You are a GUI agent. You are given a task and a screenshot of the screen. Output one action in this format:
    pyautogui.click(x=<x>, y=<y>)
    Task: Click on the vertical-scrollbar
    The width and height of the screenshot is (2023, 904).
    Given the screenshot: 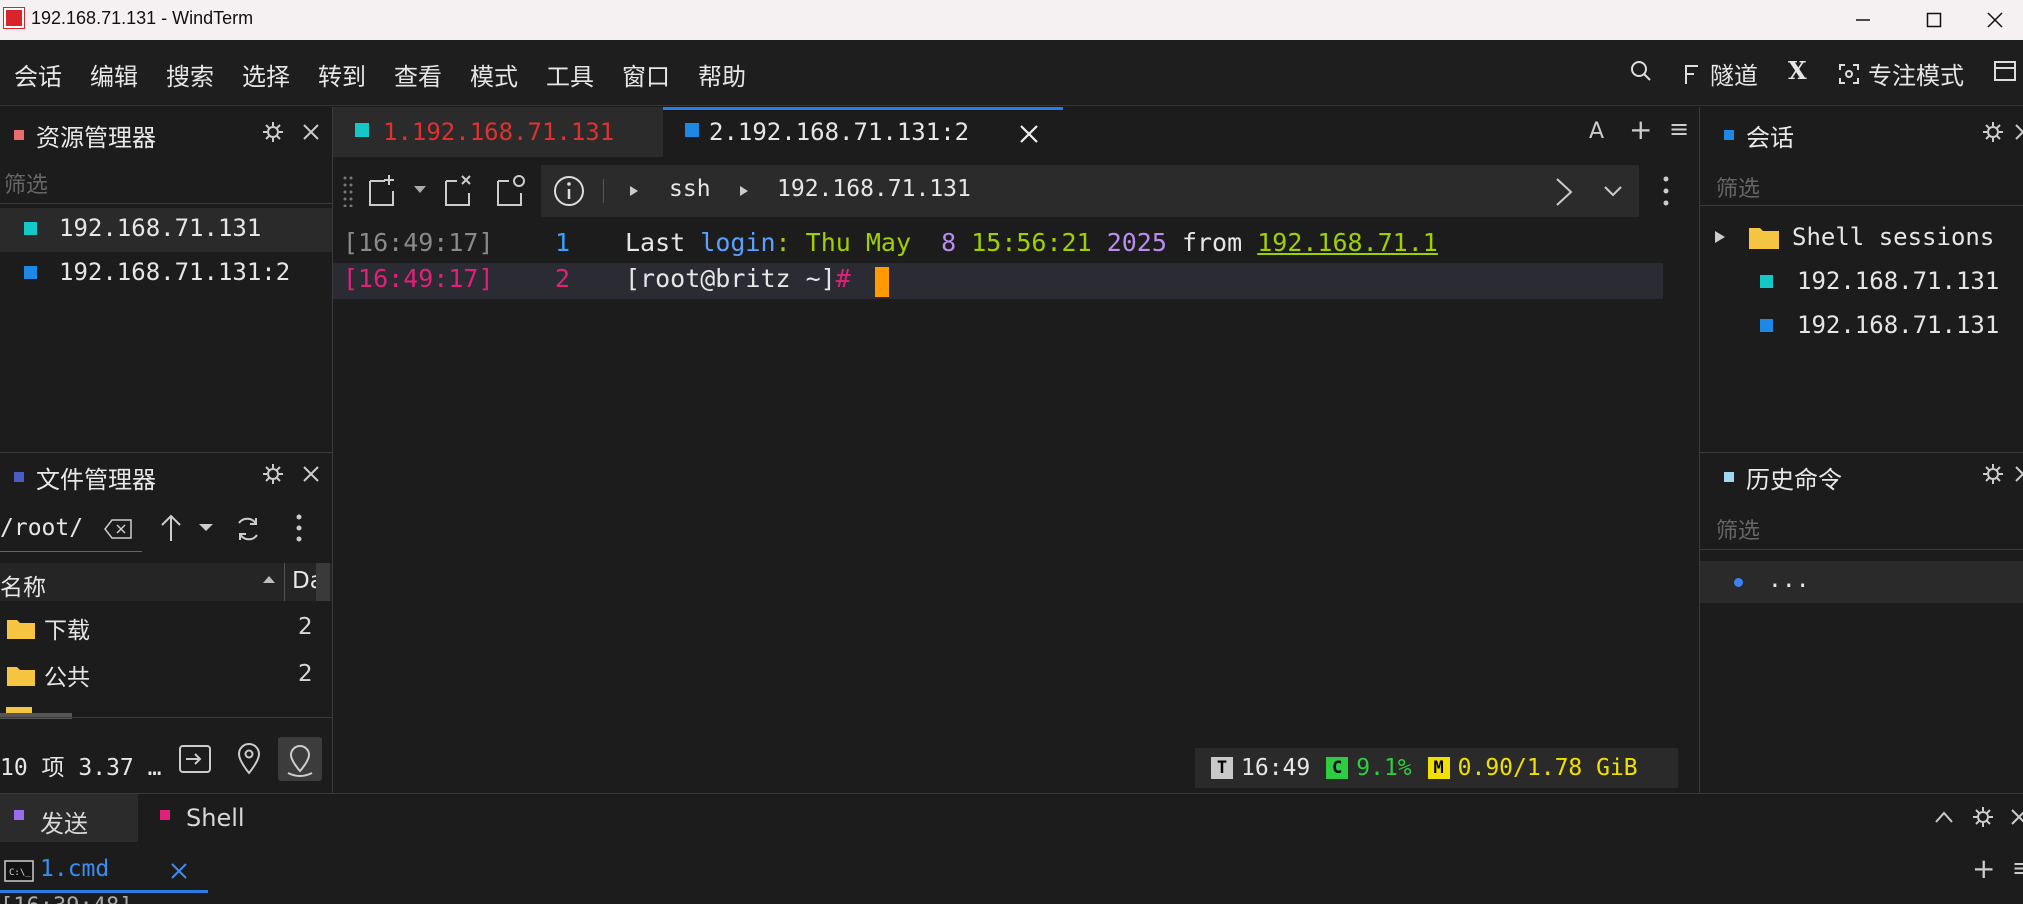 What is the action you would take?
    pyautogui.click(x=323, y=582)
    